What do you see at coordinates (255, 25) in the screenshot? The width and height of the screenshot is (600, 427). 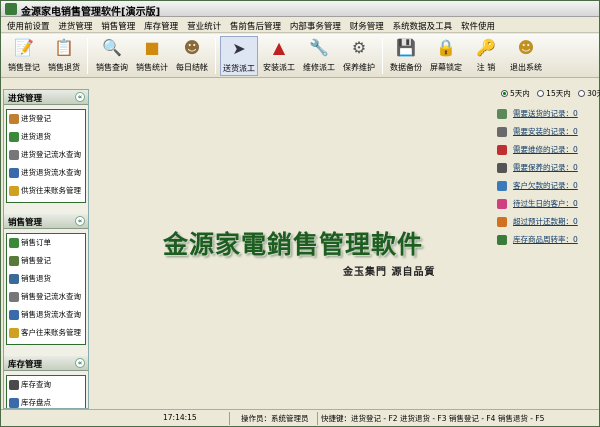 I see `menu-service: 售前售后管理` at bounding box center [255, 25].